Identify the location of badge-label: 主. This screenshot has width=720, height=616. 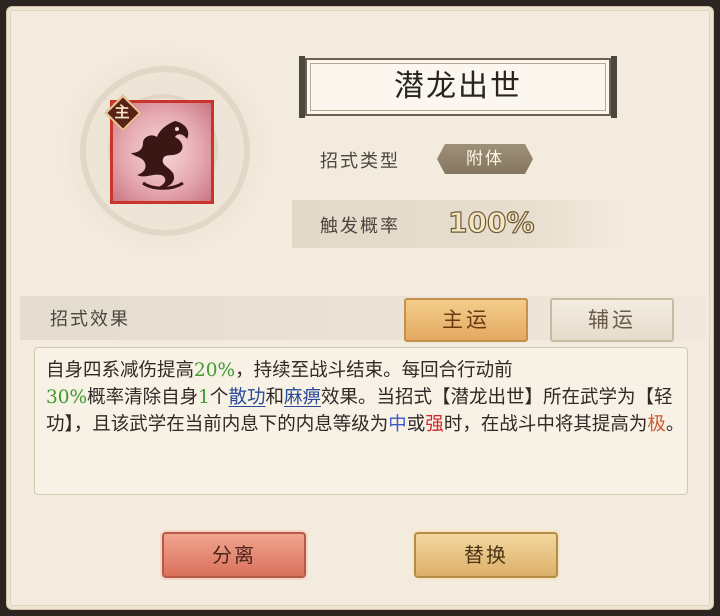
(122, 112).